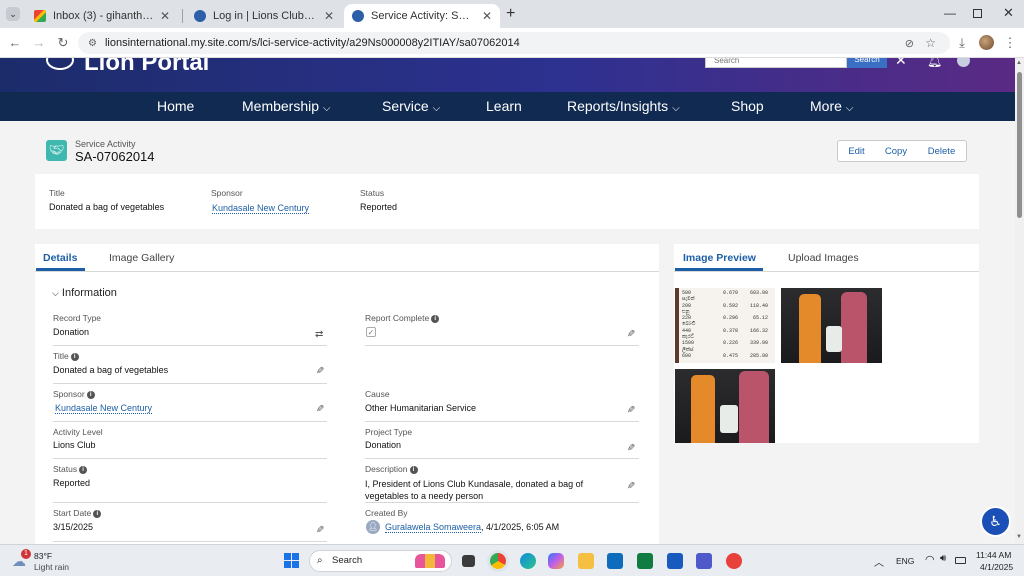 The height and width of the screenshot is (576, 1024). Describe the element at coordinates (319, 334) in the screenshot. I see `change-record-type-icon: ⇄` at that location.